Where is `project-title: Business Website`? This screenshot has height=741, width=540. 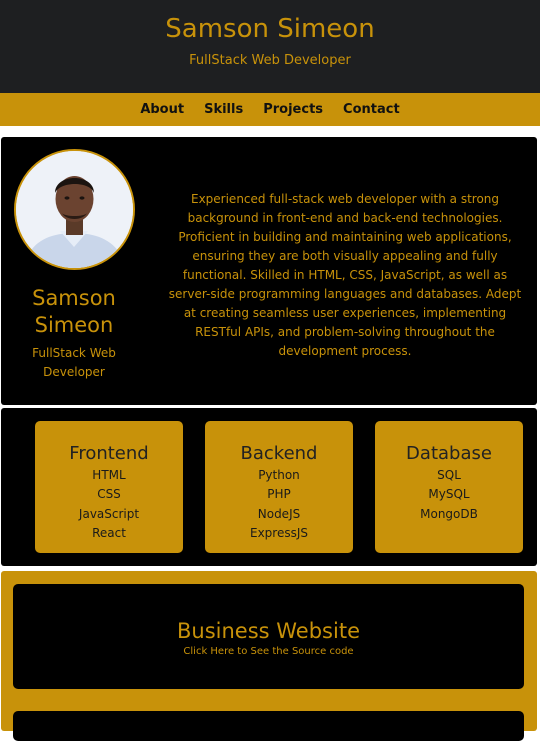
project-title: Business Website is located at coordinates (268, 631).